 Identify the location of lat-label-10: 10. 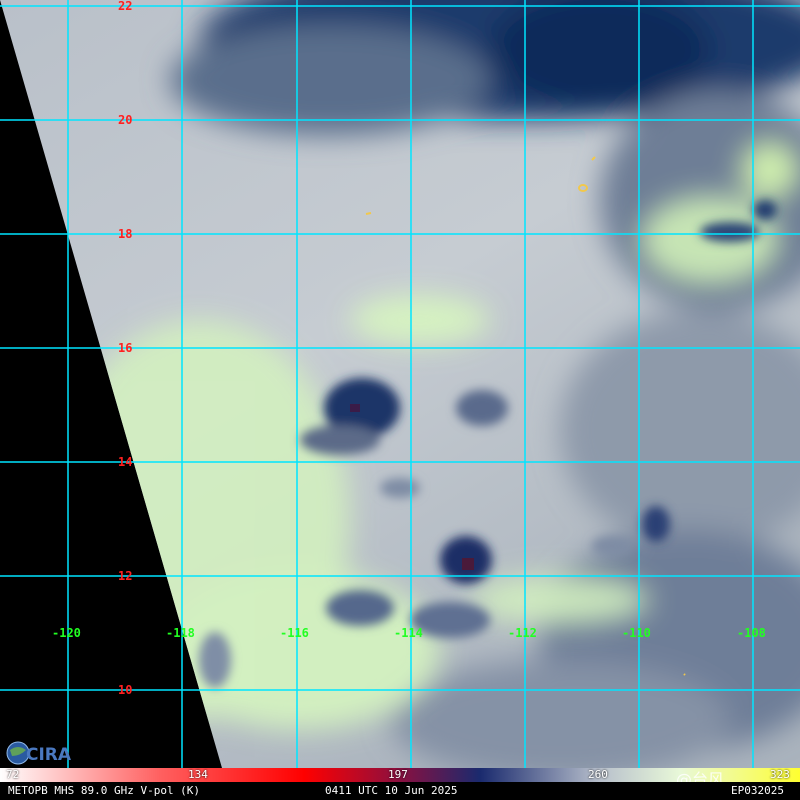
(125, 690).